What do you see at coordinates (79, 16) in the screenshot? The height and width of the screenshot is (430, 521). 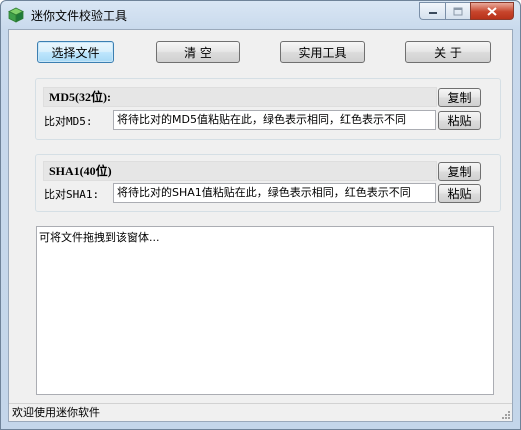 I see `window-title: 迷你文件校验工具` at bounding box center [79, 16].